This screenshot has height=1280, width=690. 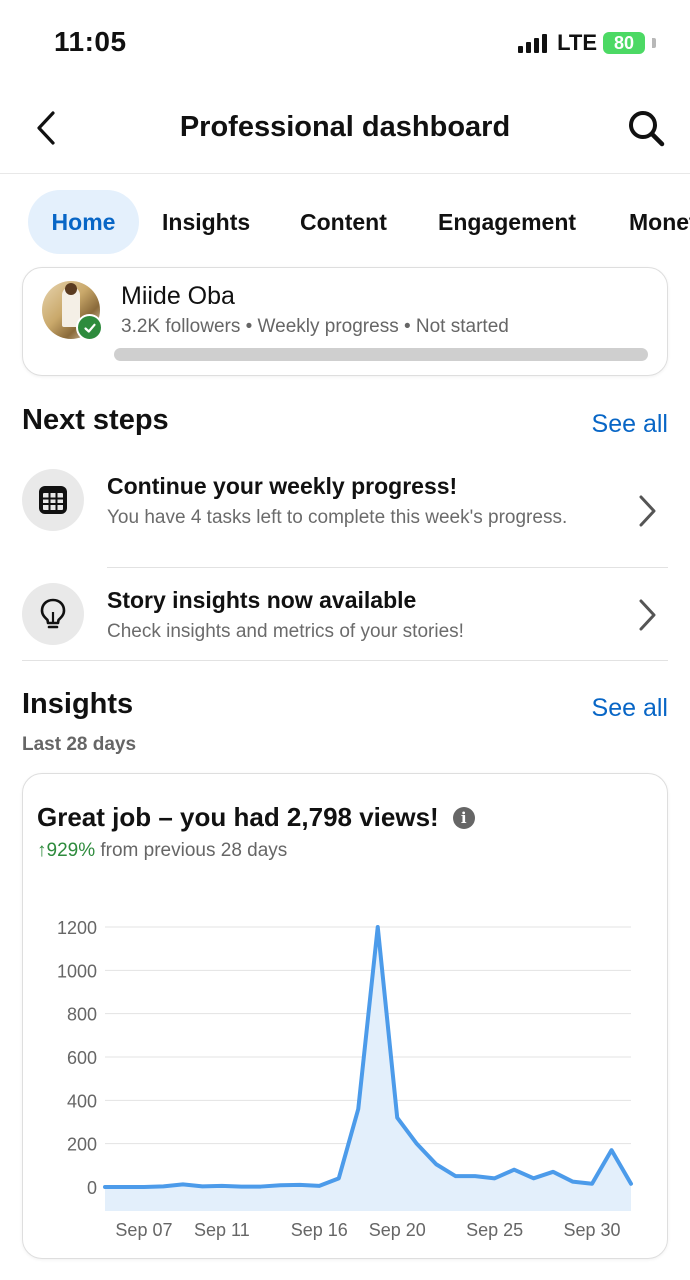 I want to click on y-tick-label: 1200, so click(x=77, y=928).